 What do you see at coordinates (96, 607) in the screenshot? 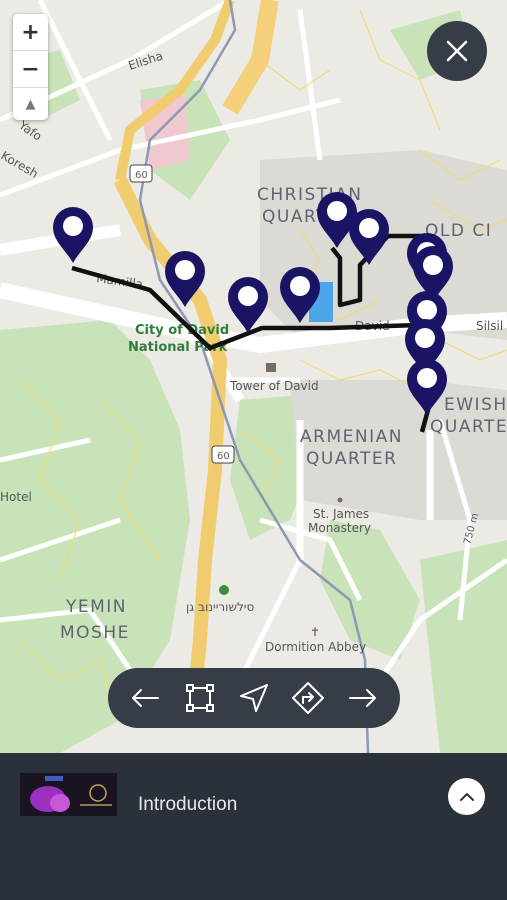
I see `label-yemin-moshe-1: YEMIN` at bounding box center [96, 607].